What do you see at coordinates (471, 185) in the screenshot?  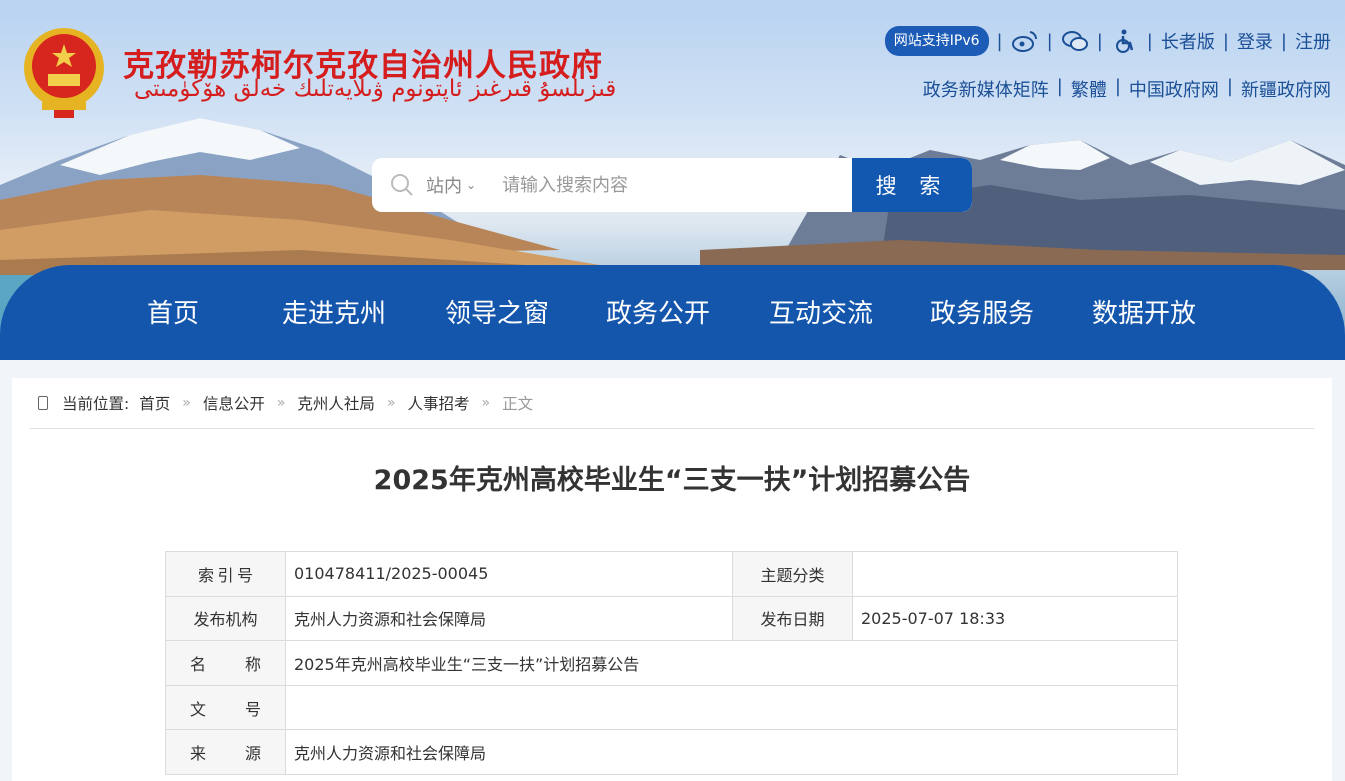 I see `chevron-down-icon: ⌄` at bounding box center [471, 185].